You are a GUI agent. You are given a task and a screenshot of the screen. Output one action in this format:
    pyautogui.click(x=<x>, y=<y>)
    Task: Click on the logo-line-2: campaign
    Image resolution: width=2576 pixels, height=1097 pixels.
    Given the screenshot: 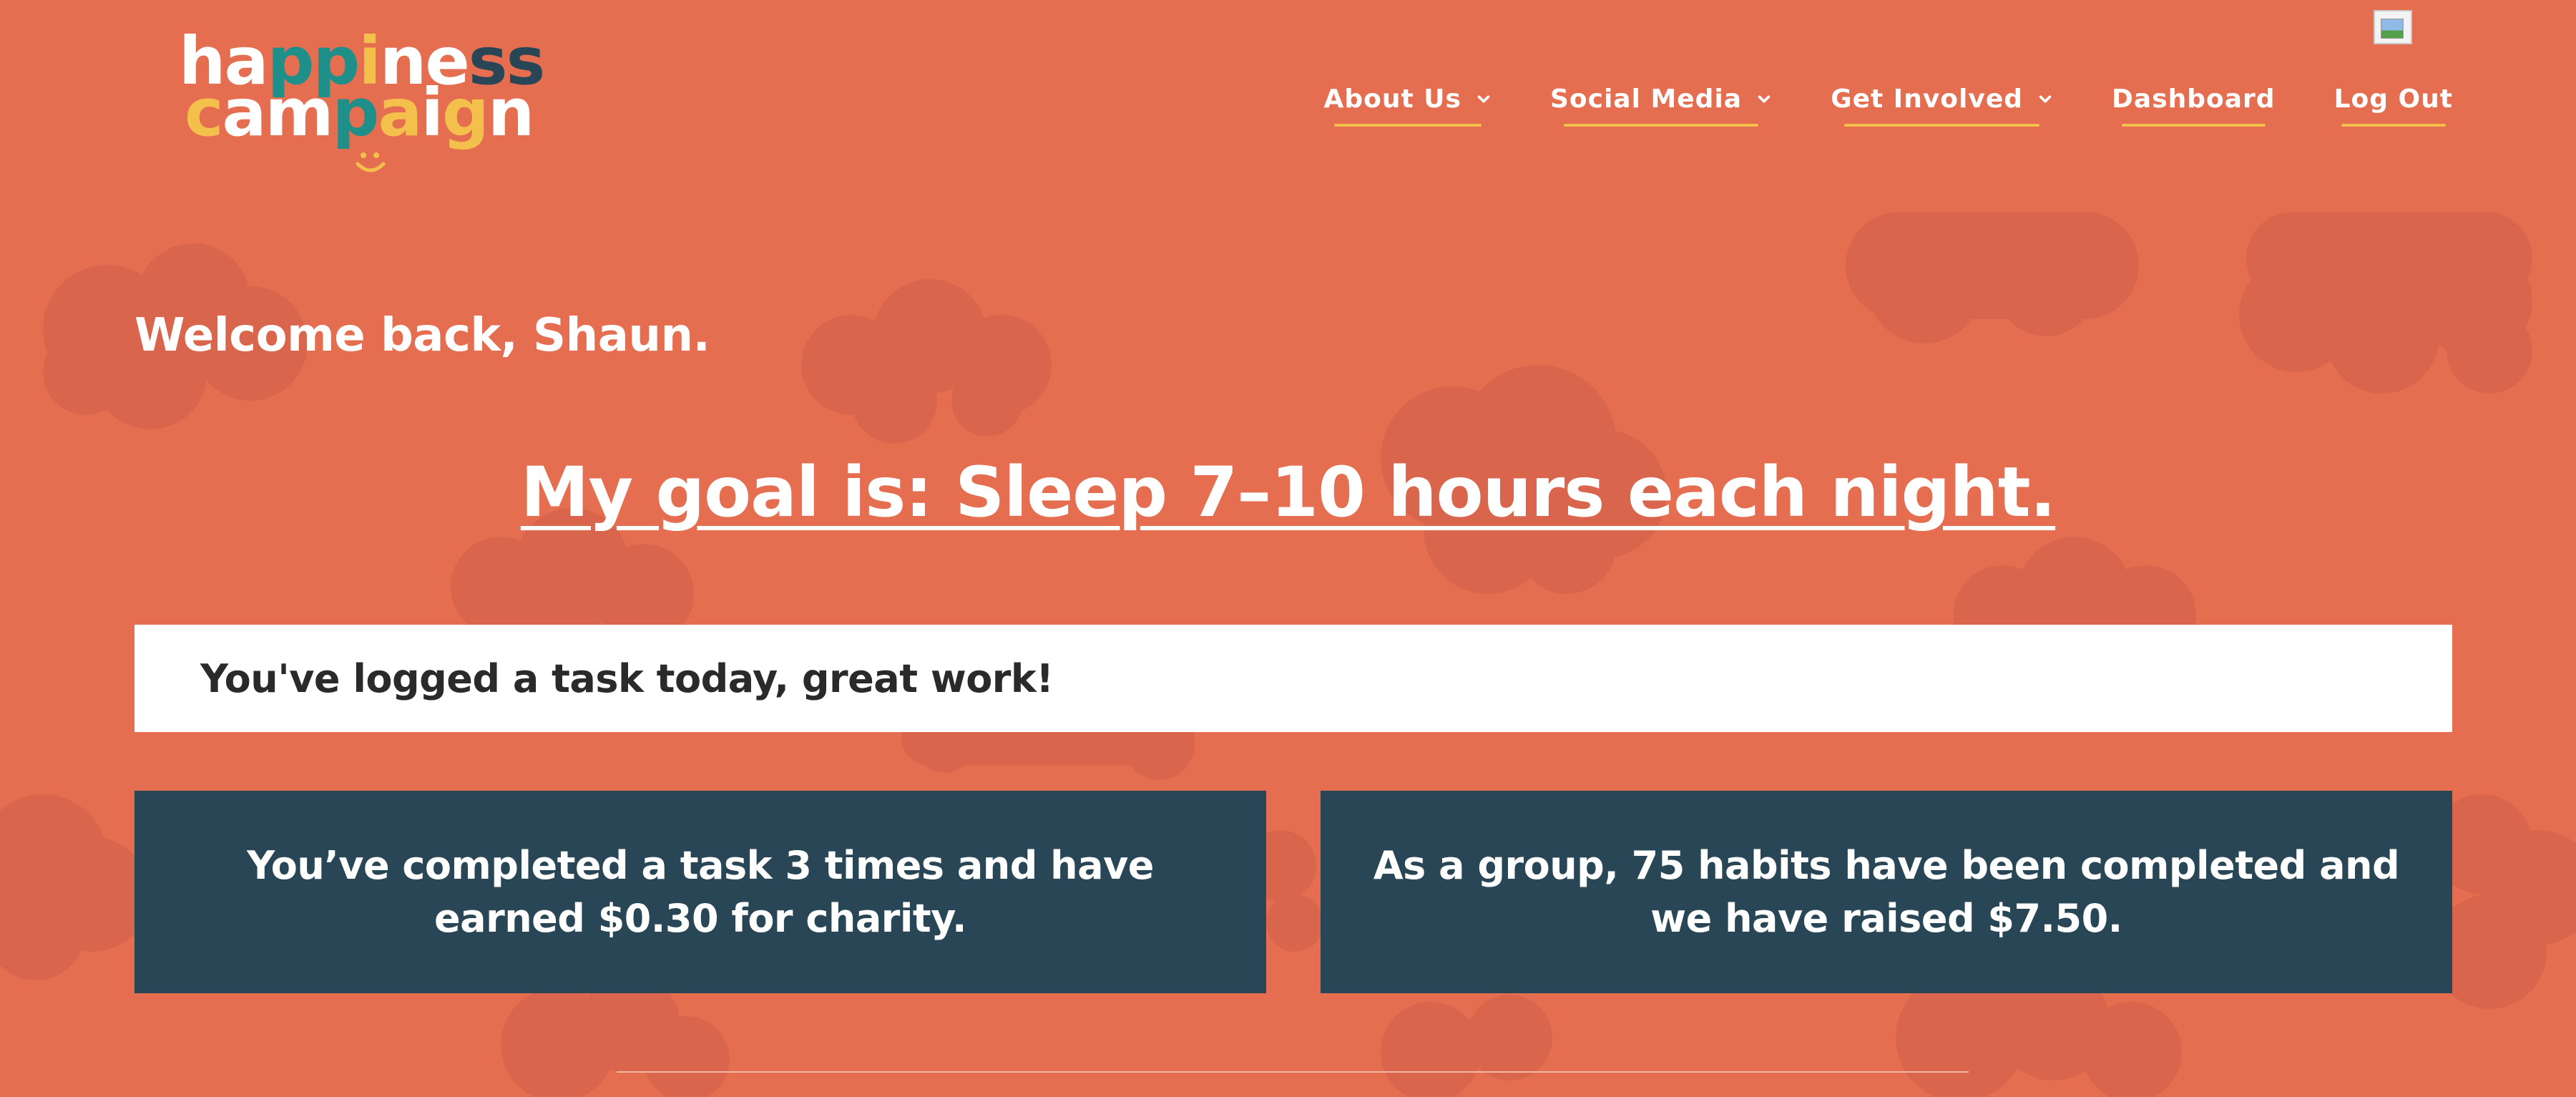 What is the action you would take?
    pyautogui.click(x=359, y=112)
    